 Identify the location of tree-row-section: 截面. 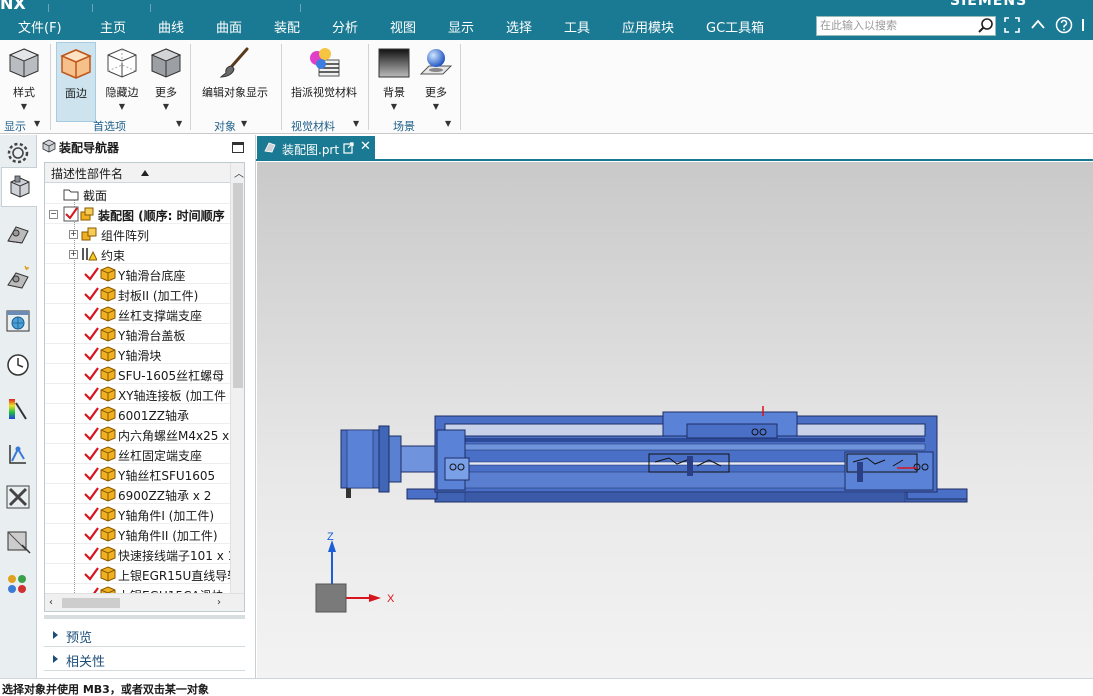
(137, 194).